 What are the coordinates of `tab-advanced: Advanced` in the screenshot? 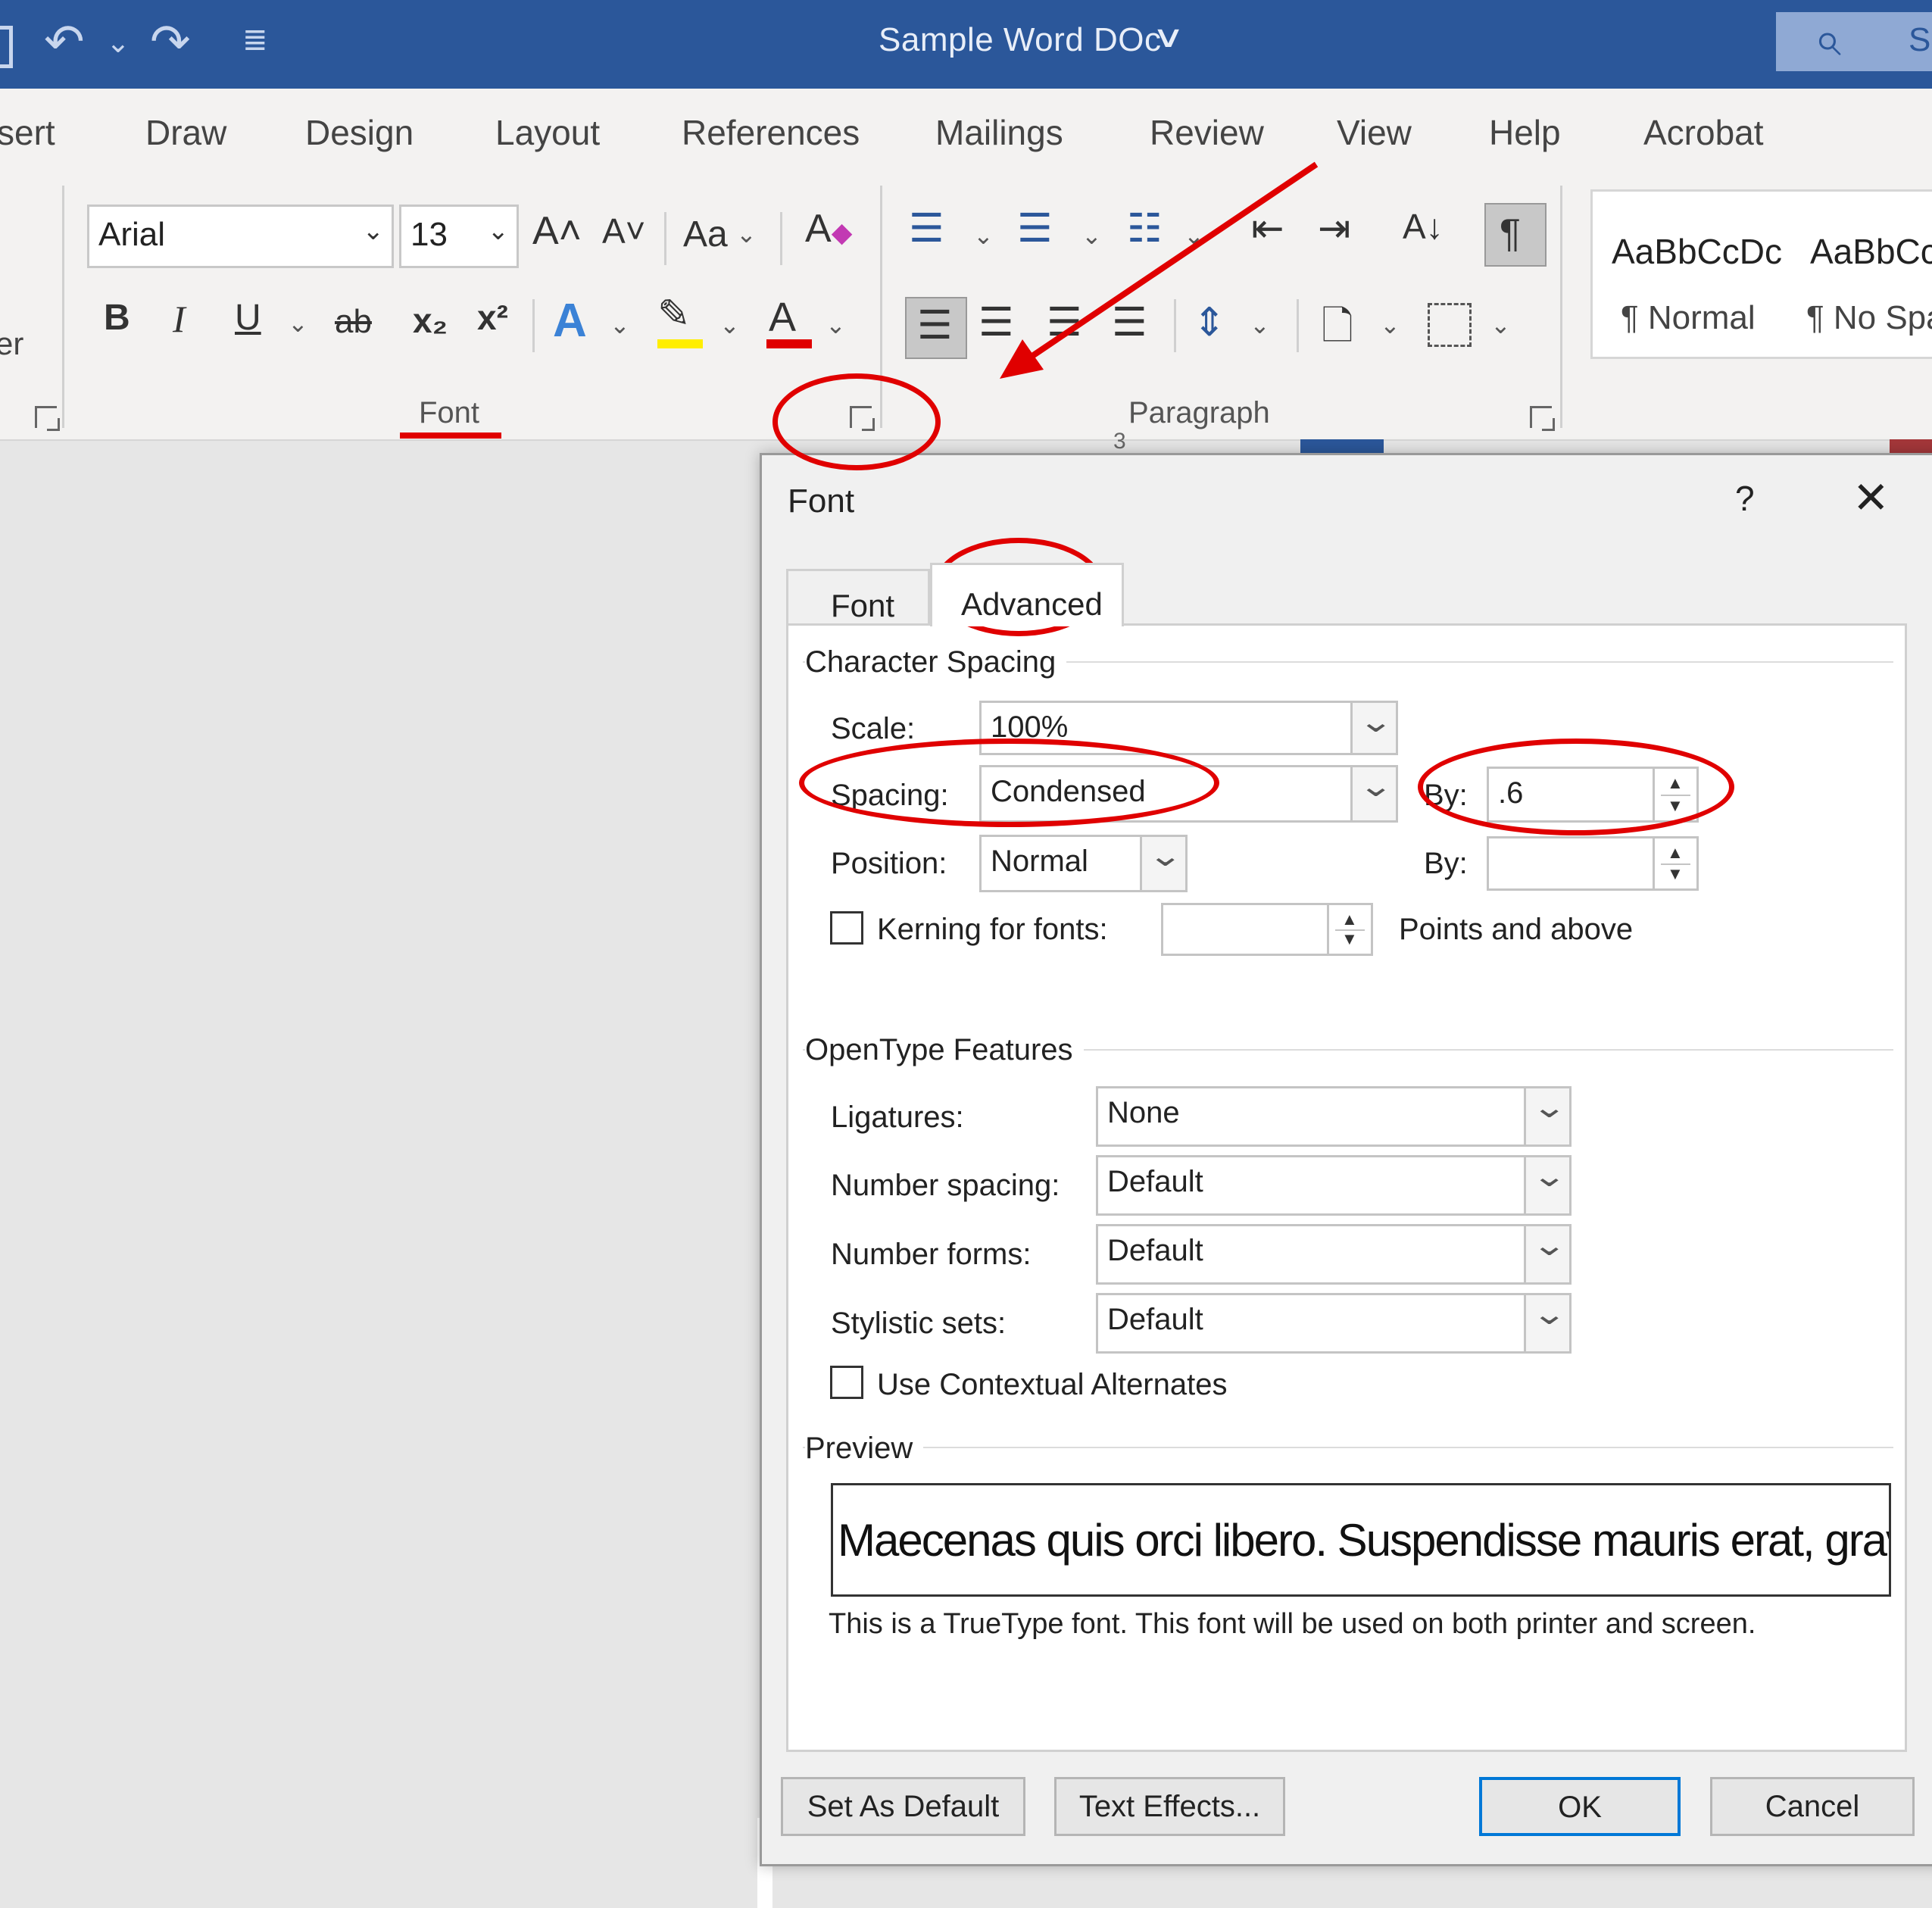 It's located at (1027, 594).